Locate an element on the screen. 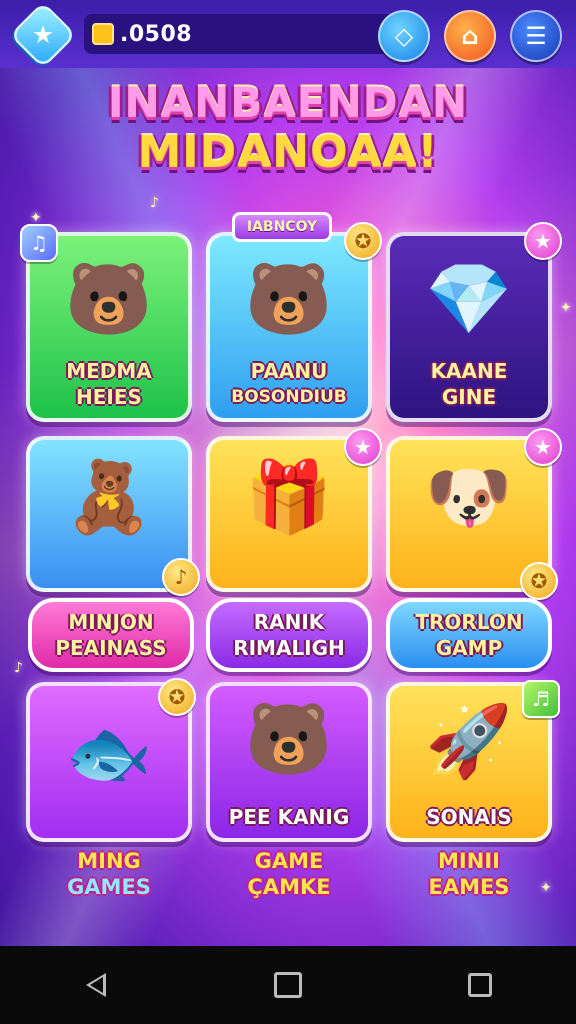 This screenshot has width=576, height=1024. game-tile-1: 🐻 MEDMA HEIES ♫ is located at coordinates (106, 323).